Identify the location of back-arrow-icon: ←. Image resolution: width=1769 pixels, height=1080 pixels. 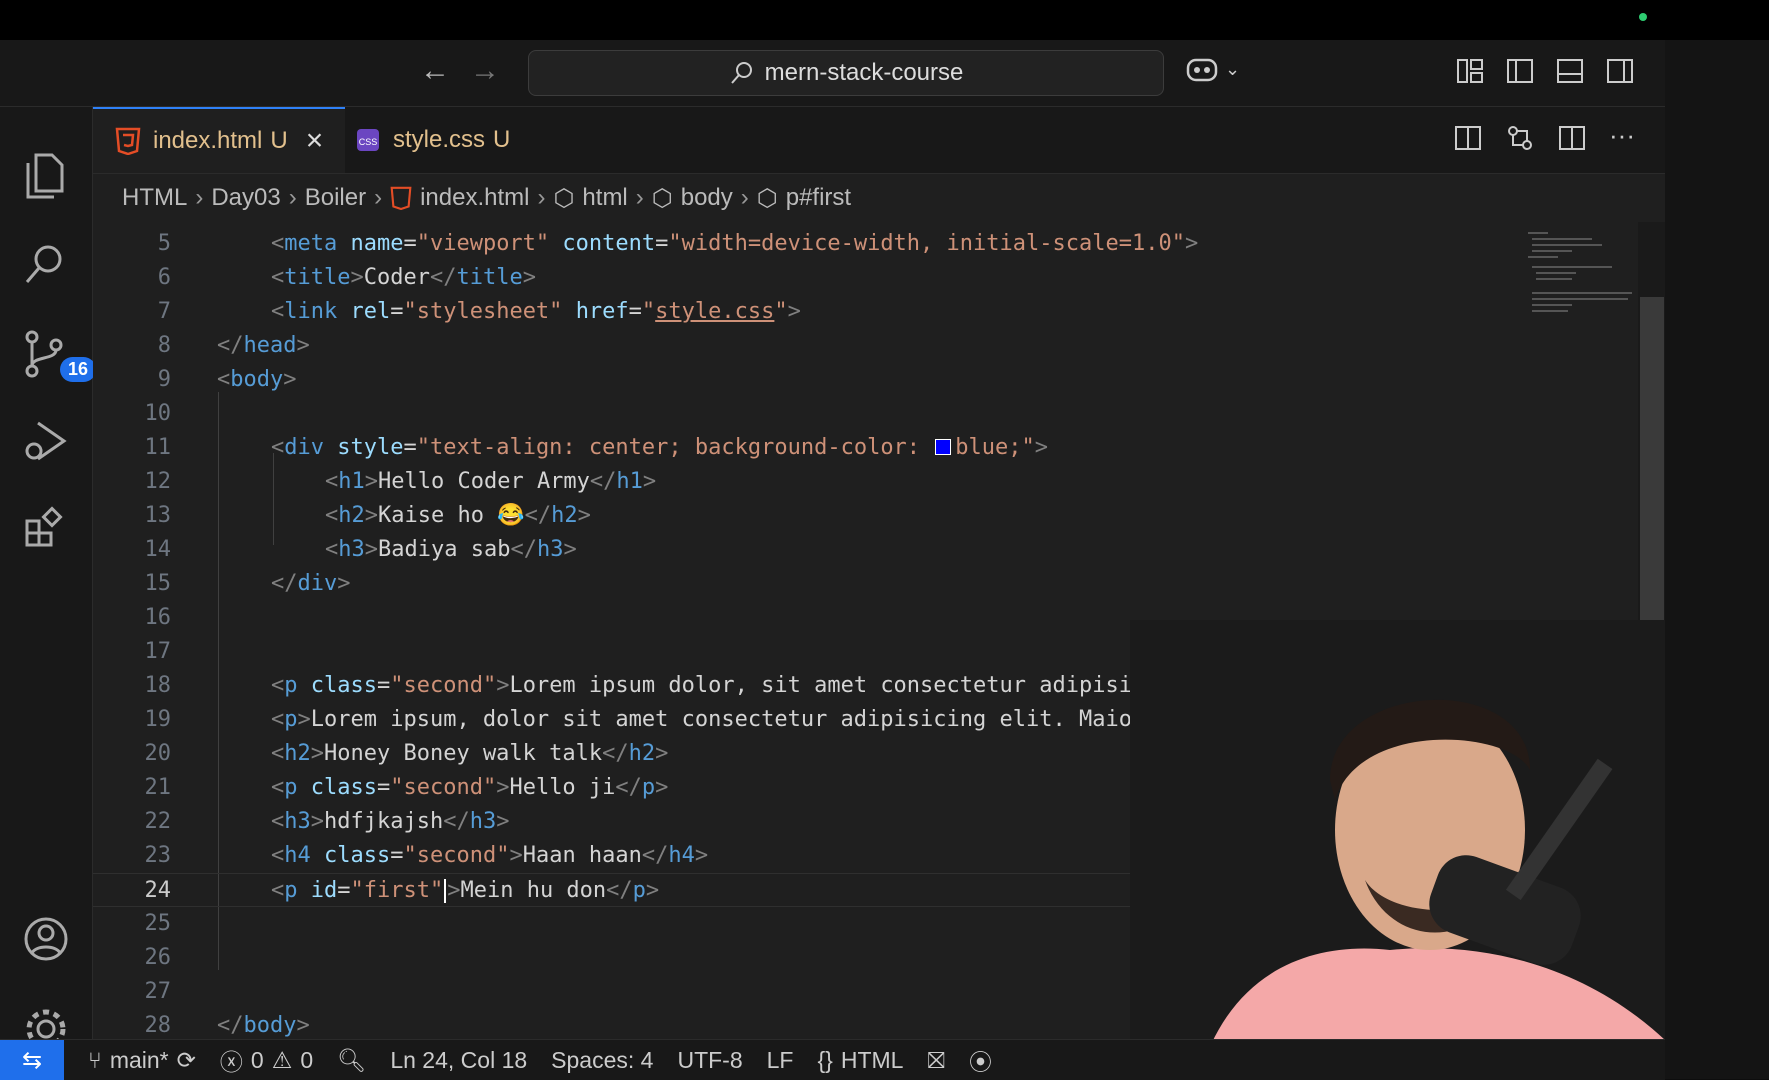
(435, 71).